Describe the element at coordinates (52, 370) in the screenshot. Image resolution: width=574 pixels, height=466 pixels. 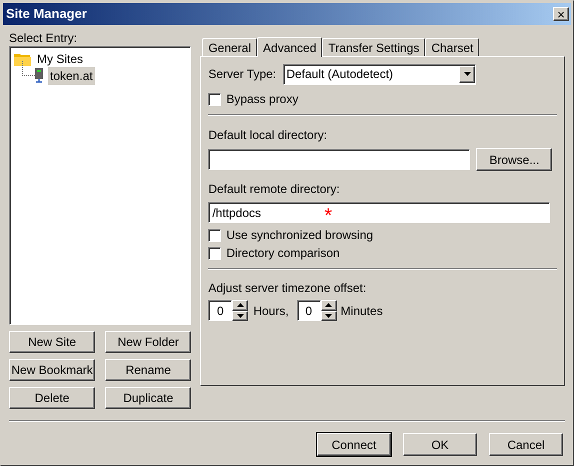
I see `action-button: New Bookmark` at that location.